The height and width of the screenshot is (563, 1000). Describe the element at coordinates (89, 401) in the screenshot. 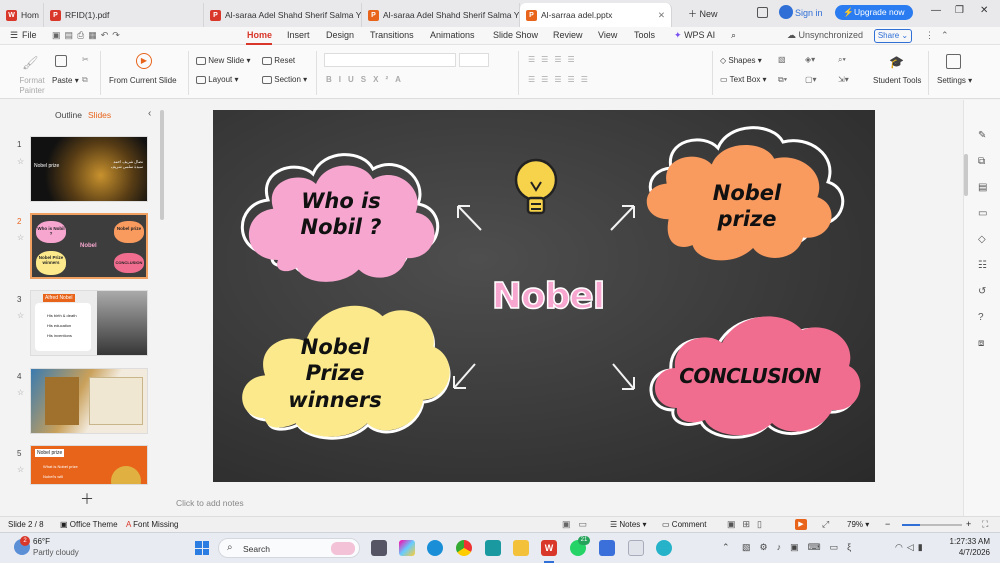

I see `slide-thumbnail` at that location.